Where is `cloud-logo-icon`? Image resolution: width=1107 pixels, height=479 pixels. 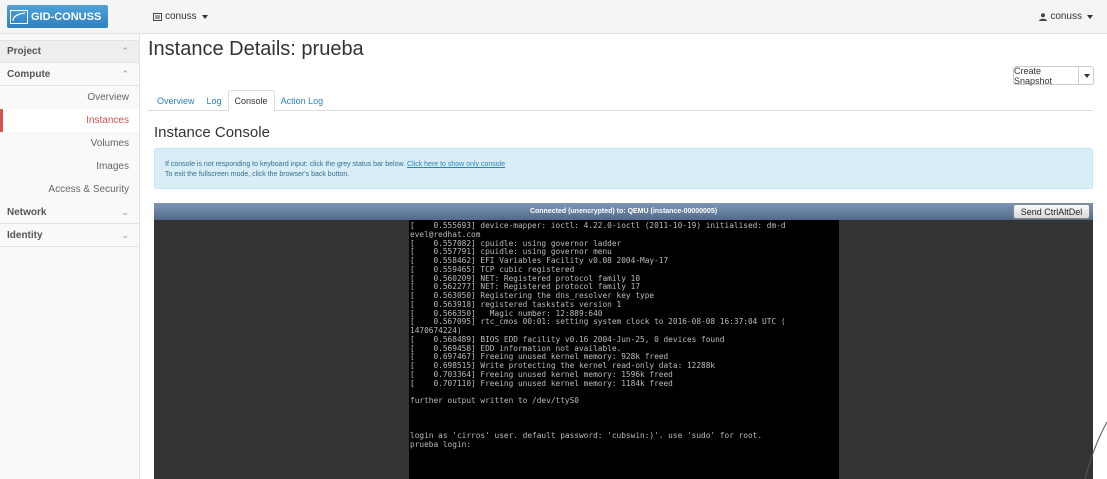
cloud-logo-icon is located at coordinates (19, 16).